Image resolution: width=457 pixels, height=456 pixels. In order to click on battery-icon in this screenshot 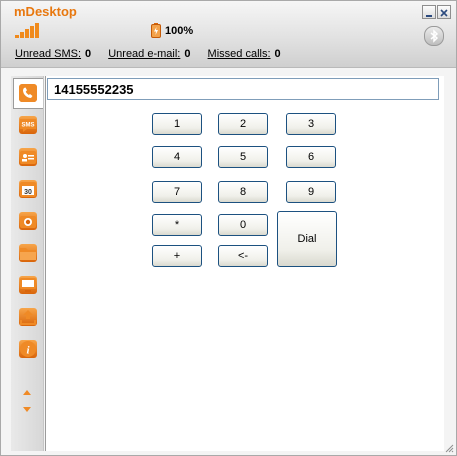, I will do `click(156, 30)`.